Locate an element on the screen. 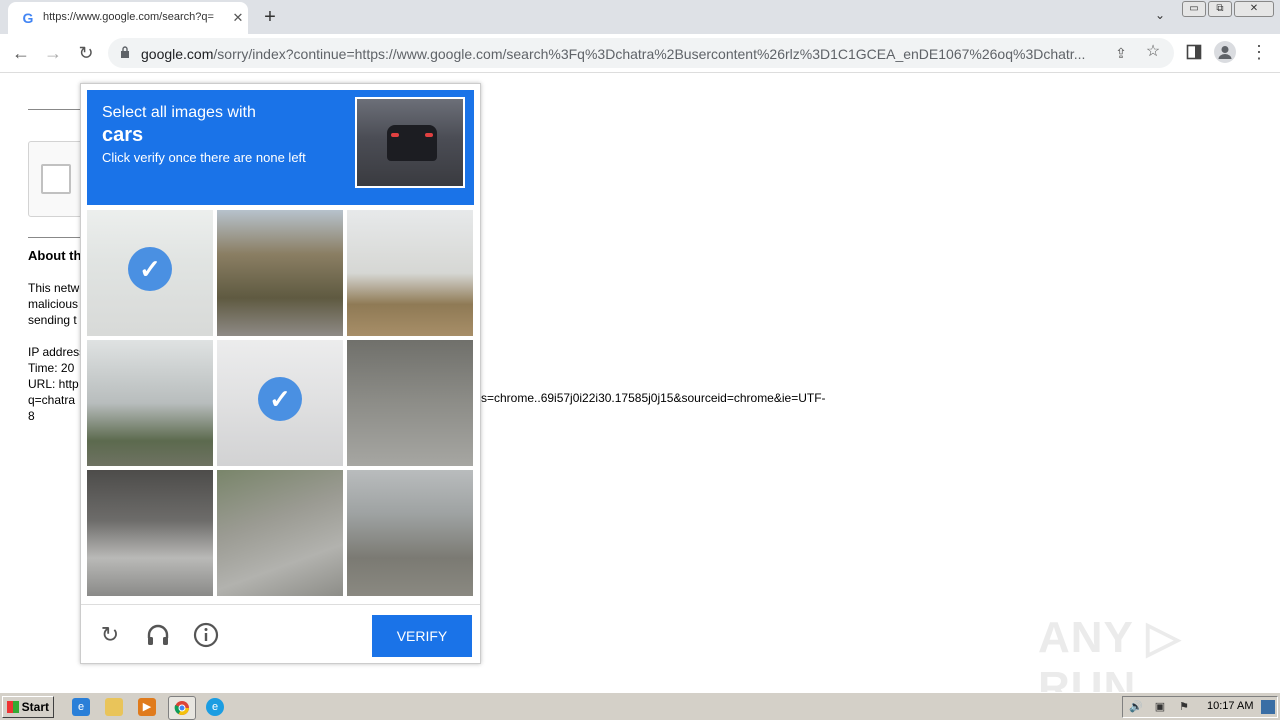 This screenshot has height=722, width=1280. new-tab-button: + is located at coordinates (270, 17).